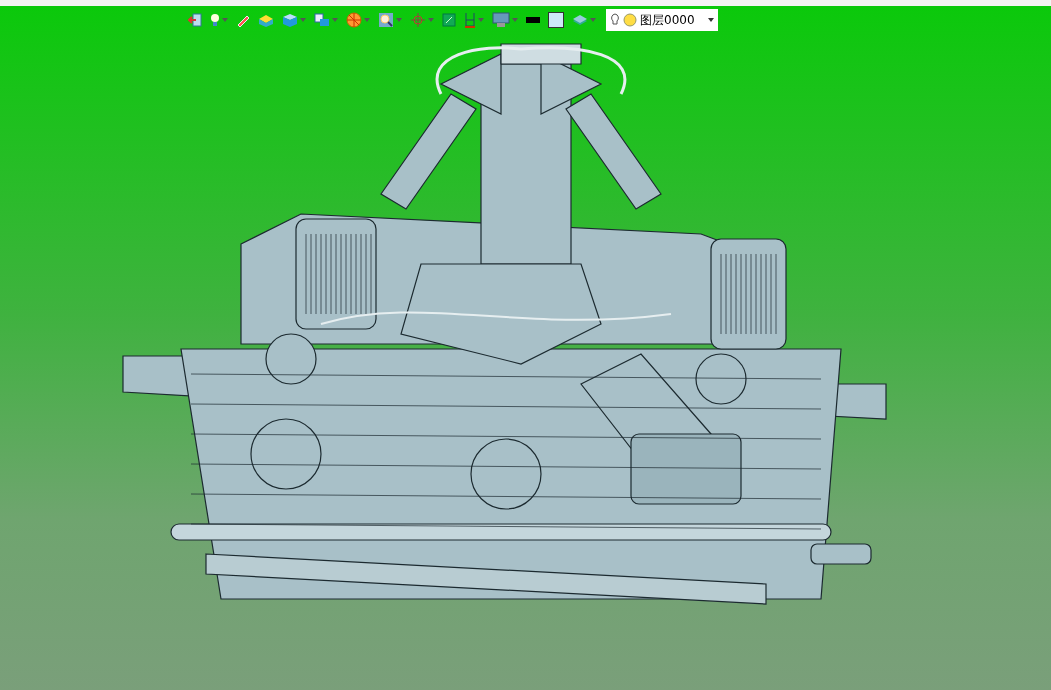 The image size is (1051, 690). I want to click on circle-icon, so click(630, 20).